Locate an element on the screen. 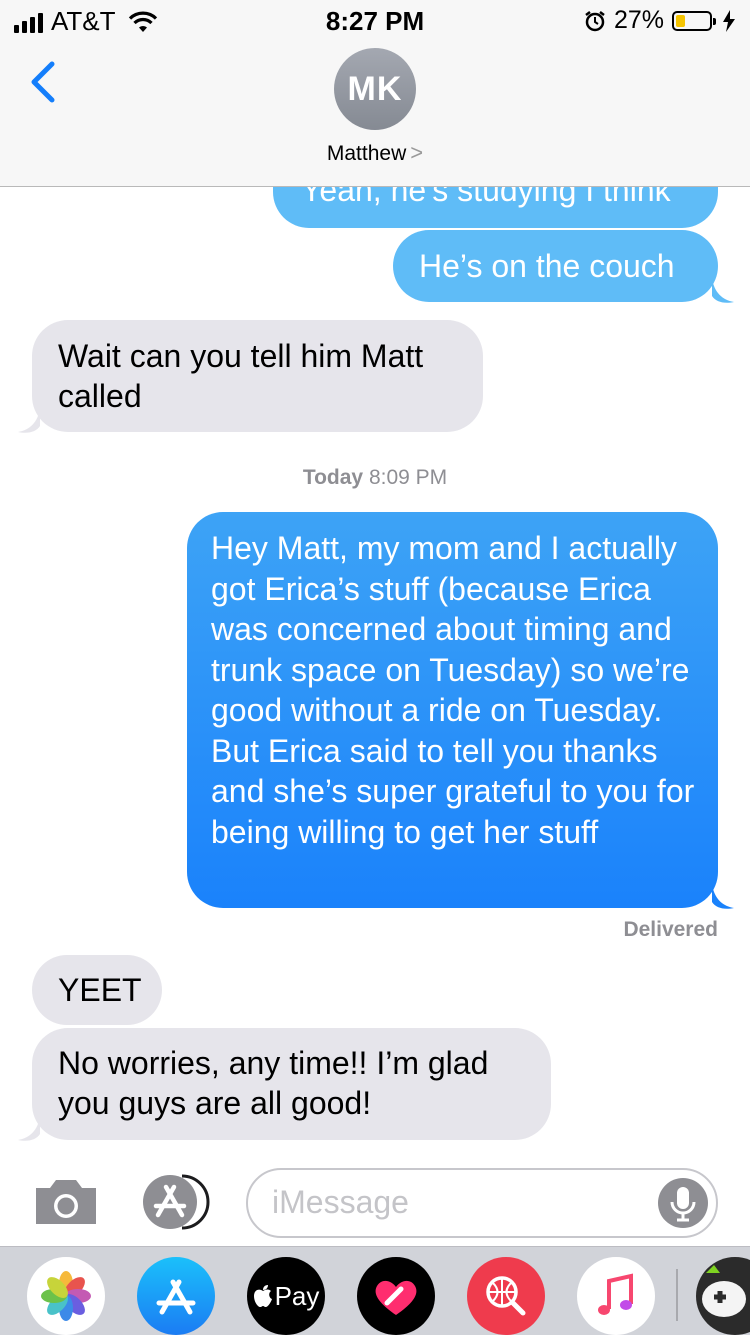 The image size is (750, 1340). app-store-glyph is located at coordinates (176, 1297).